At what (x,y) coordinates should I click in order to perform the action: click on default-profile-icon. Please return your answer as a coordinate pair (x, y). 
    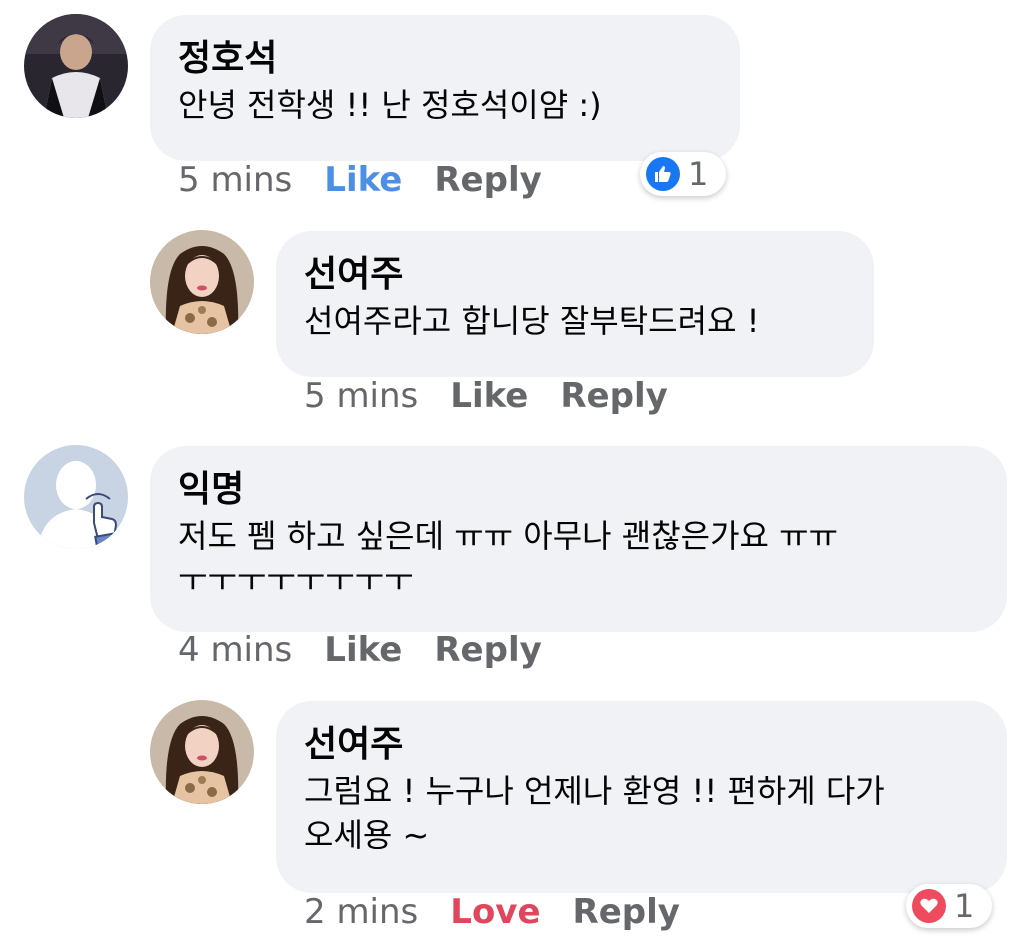
    Looking at the image, I should click on (76, 497).